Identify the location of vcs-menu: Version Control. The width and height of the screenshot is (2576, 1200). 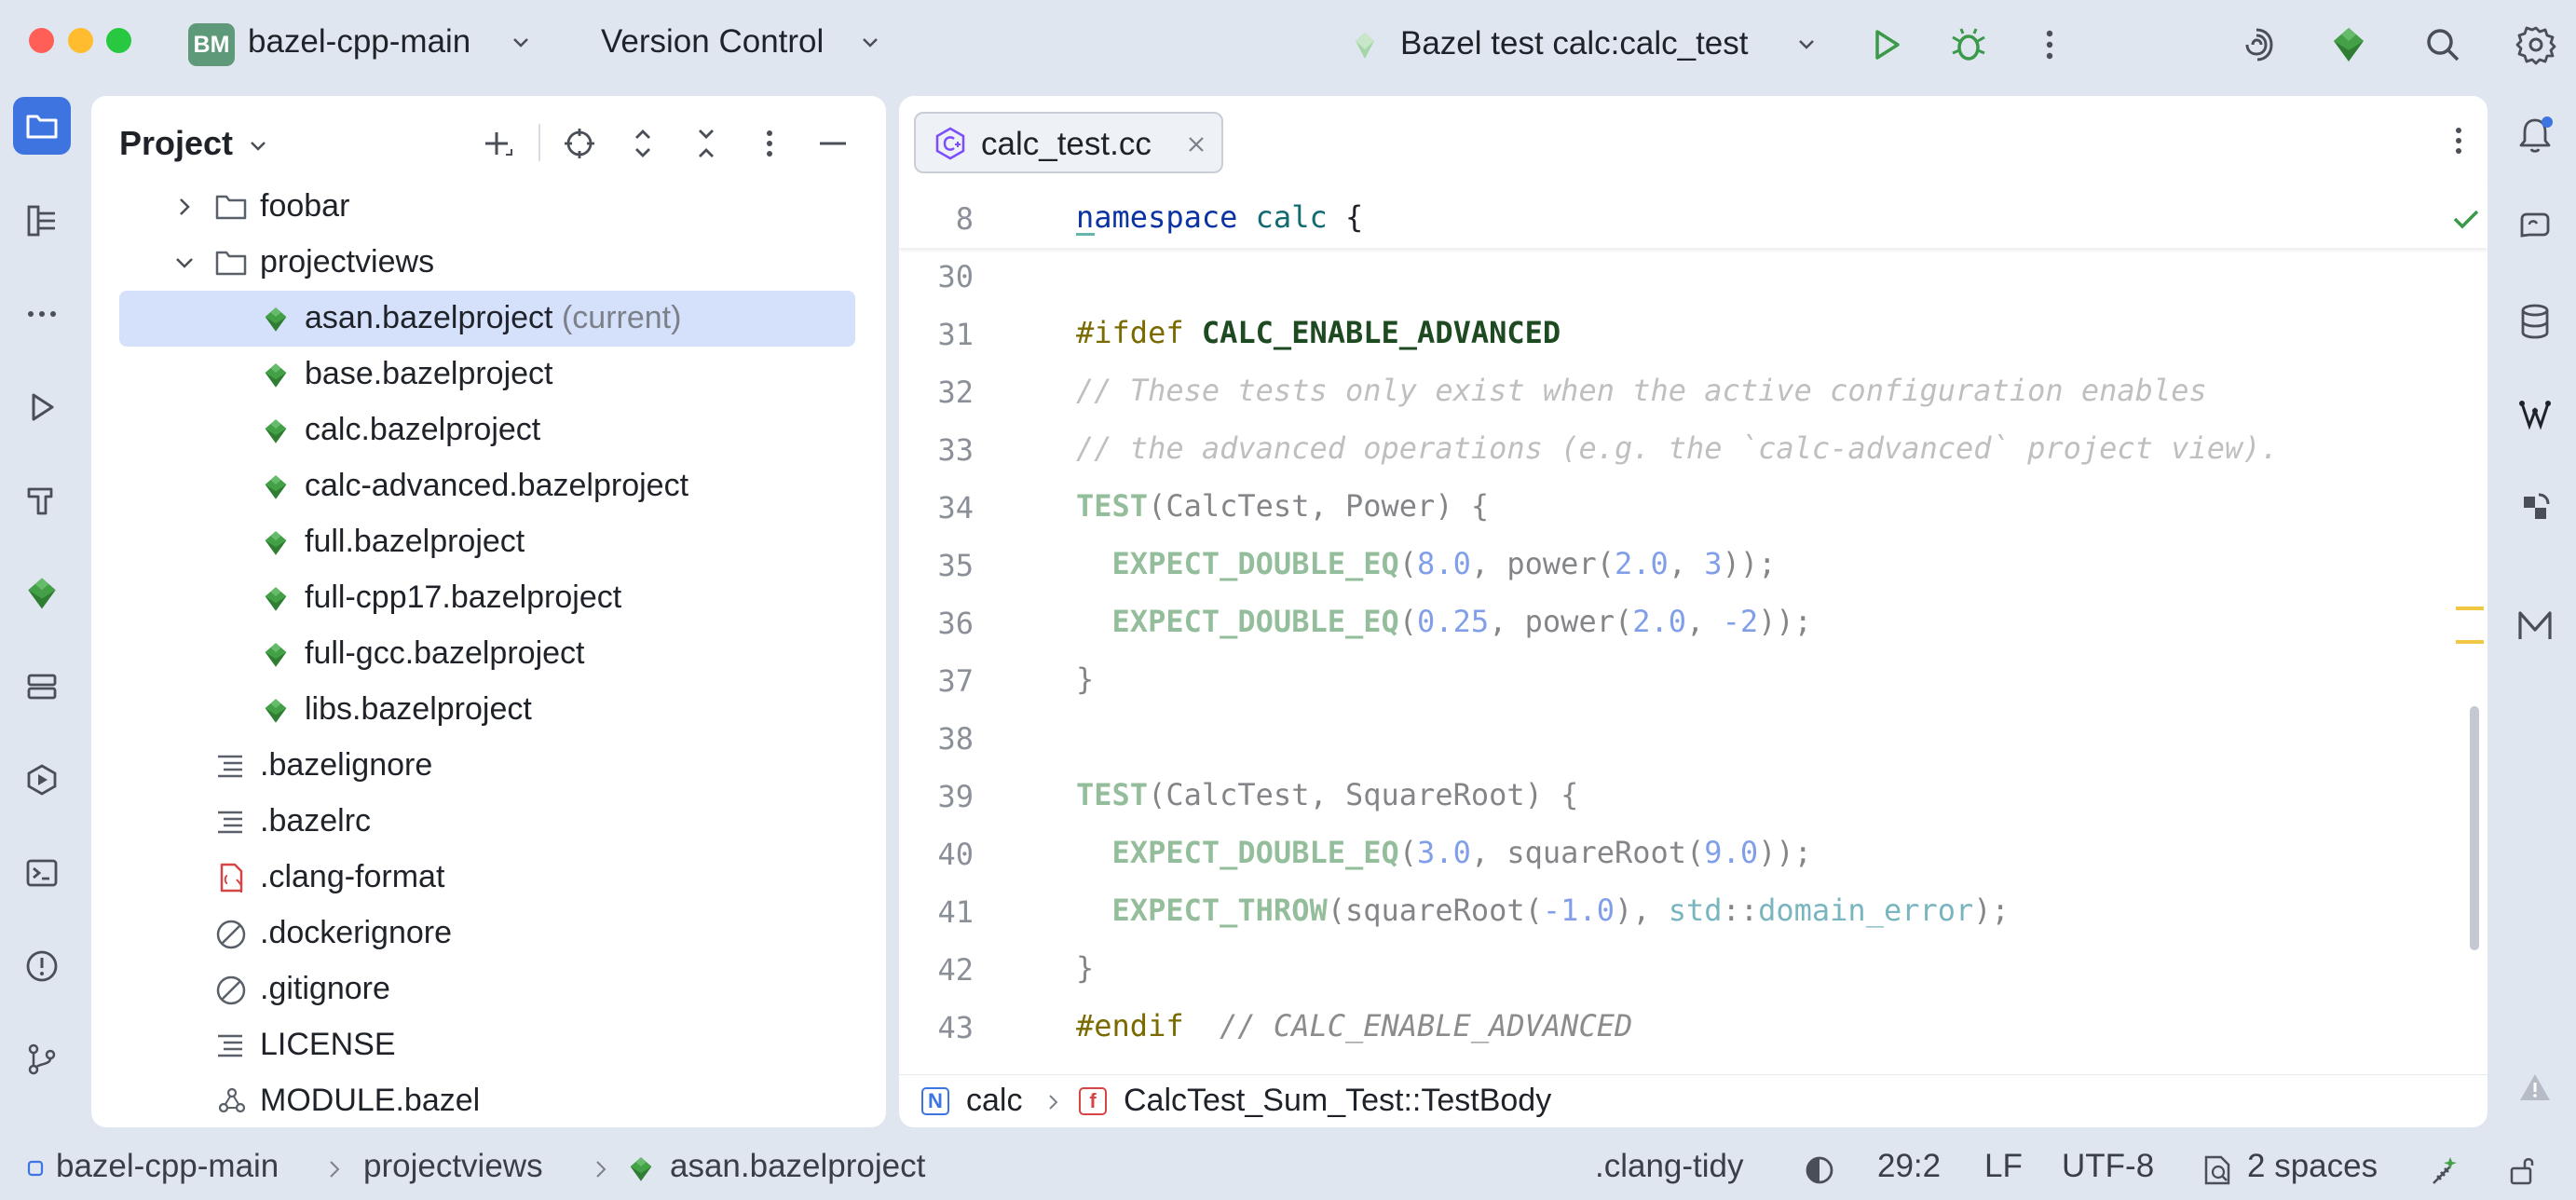
(712, 42).